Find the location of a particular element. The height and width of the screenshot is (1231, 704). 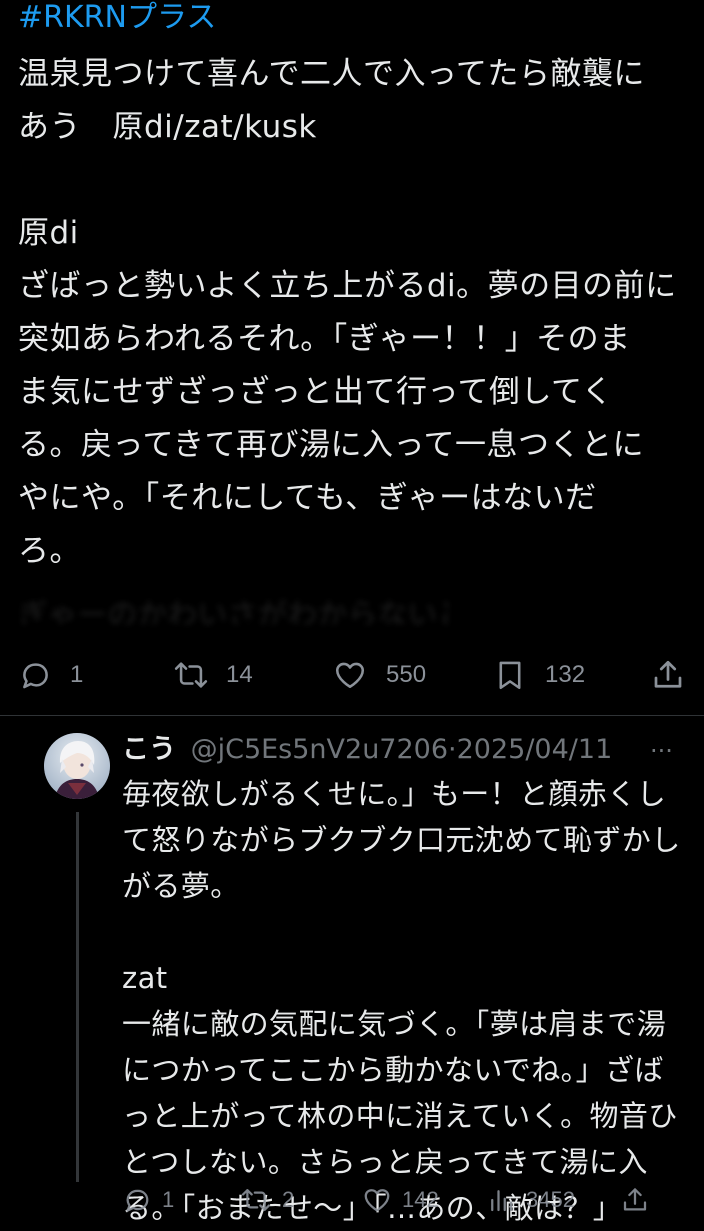

reply-reply-count: 1 is located at coordinates (168, 1199).